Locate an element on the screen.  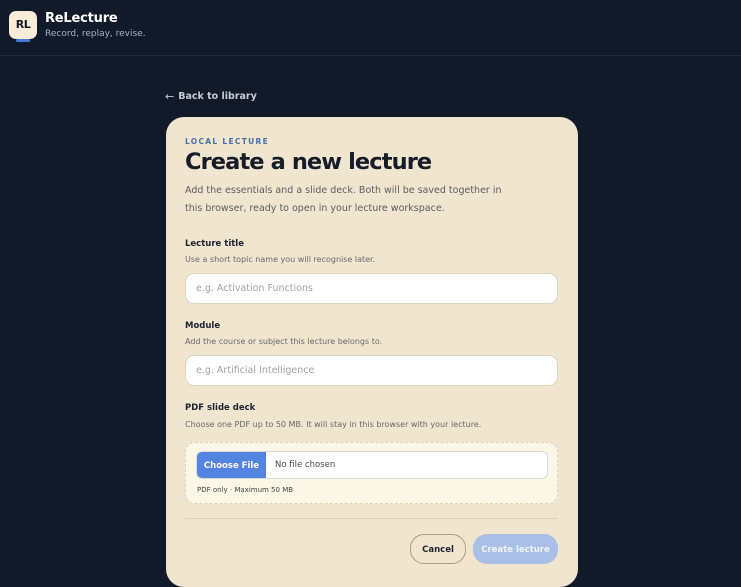
back-to-library-link: ← Back to library is located at coordinates (211, 96).